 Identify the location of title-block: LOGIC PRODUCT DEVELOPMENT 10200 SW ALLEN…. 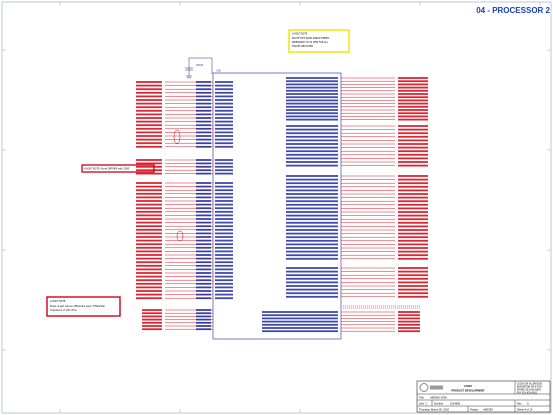
(483, 396).